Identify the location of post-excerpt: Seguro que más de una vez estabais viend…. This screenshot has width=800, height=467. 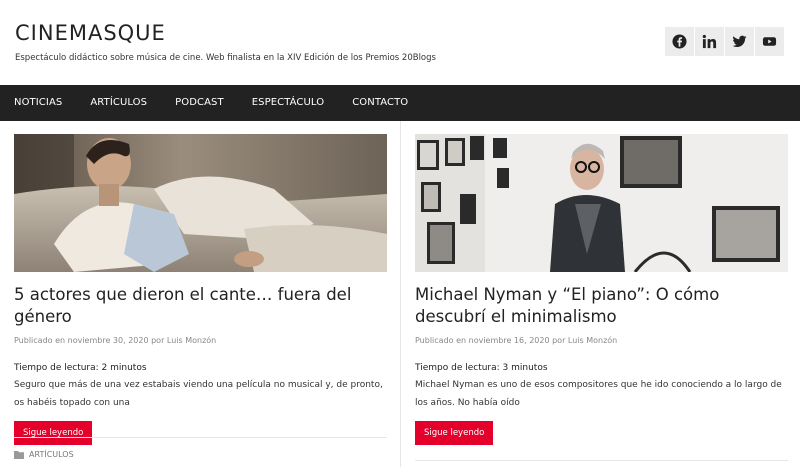
(198, 394).